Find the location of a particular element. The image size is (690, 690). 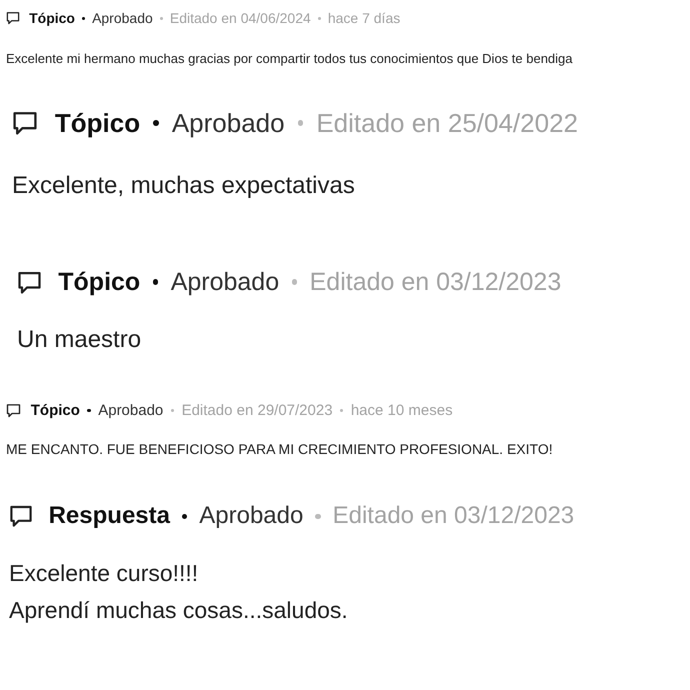

comment-text: Aprendí muchas cosas...saludos. is located at coordinates (178, 610).